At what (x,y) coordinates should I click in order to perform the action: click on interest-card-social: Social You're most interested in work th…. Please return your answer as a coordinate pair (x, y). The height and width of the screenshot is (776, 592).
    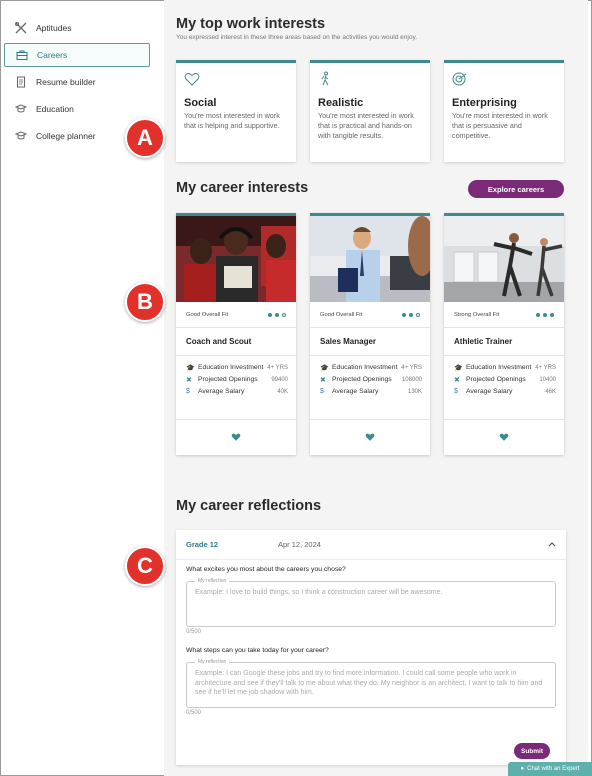
    Looking at the image, I should click on (236, 111).